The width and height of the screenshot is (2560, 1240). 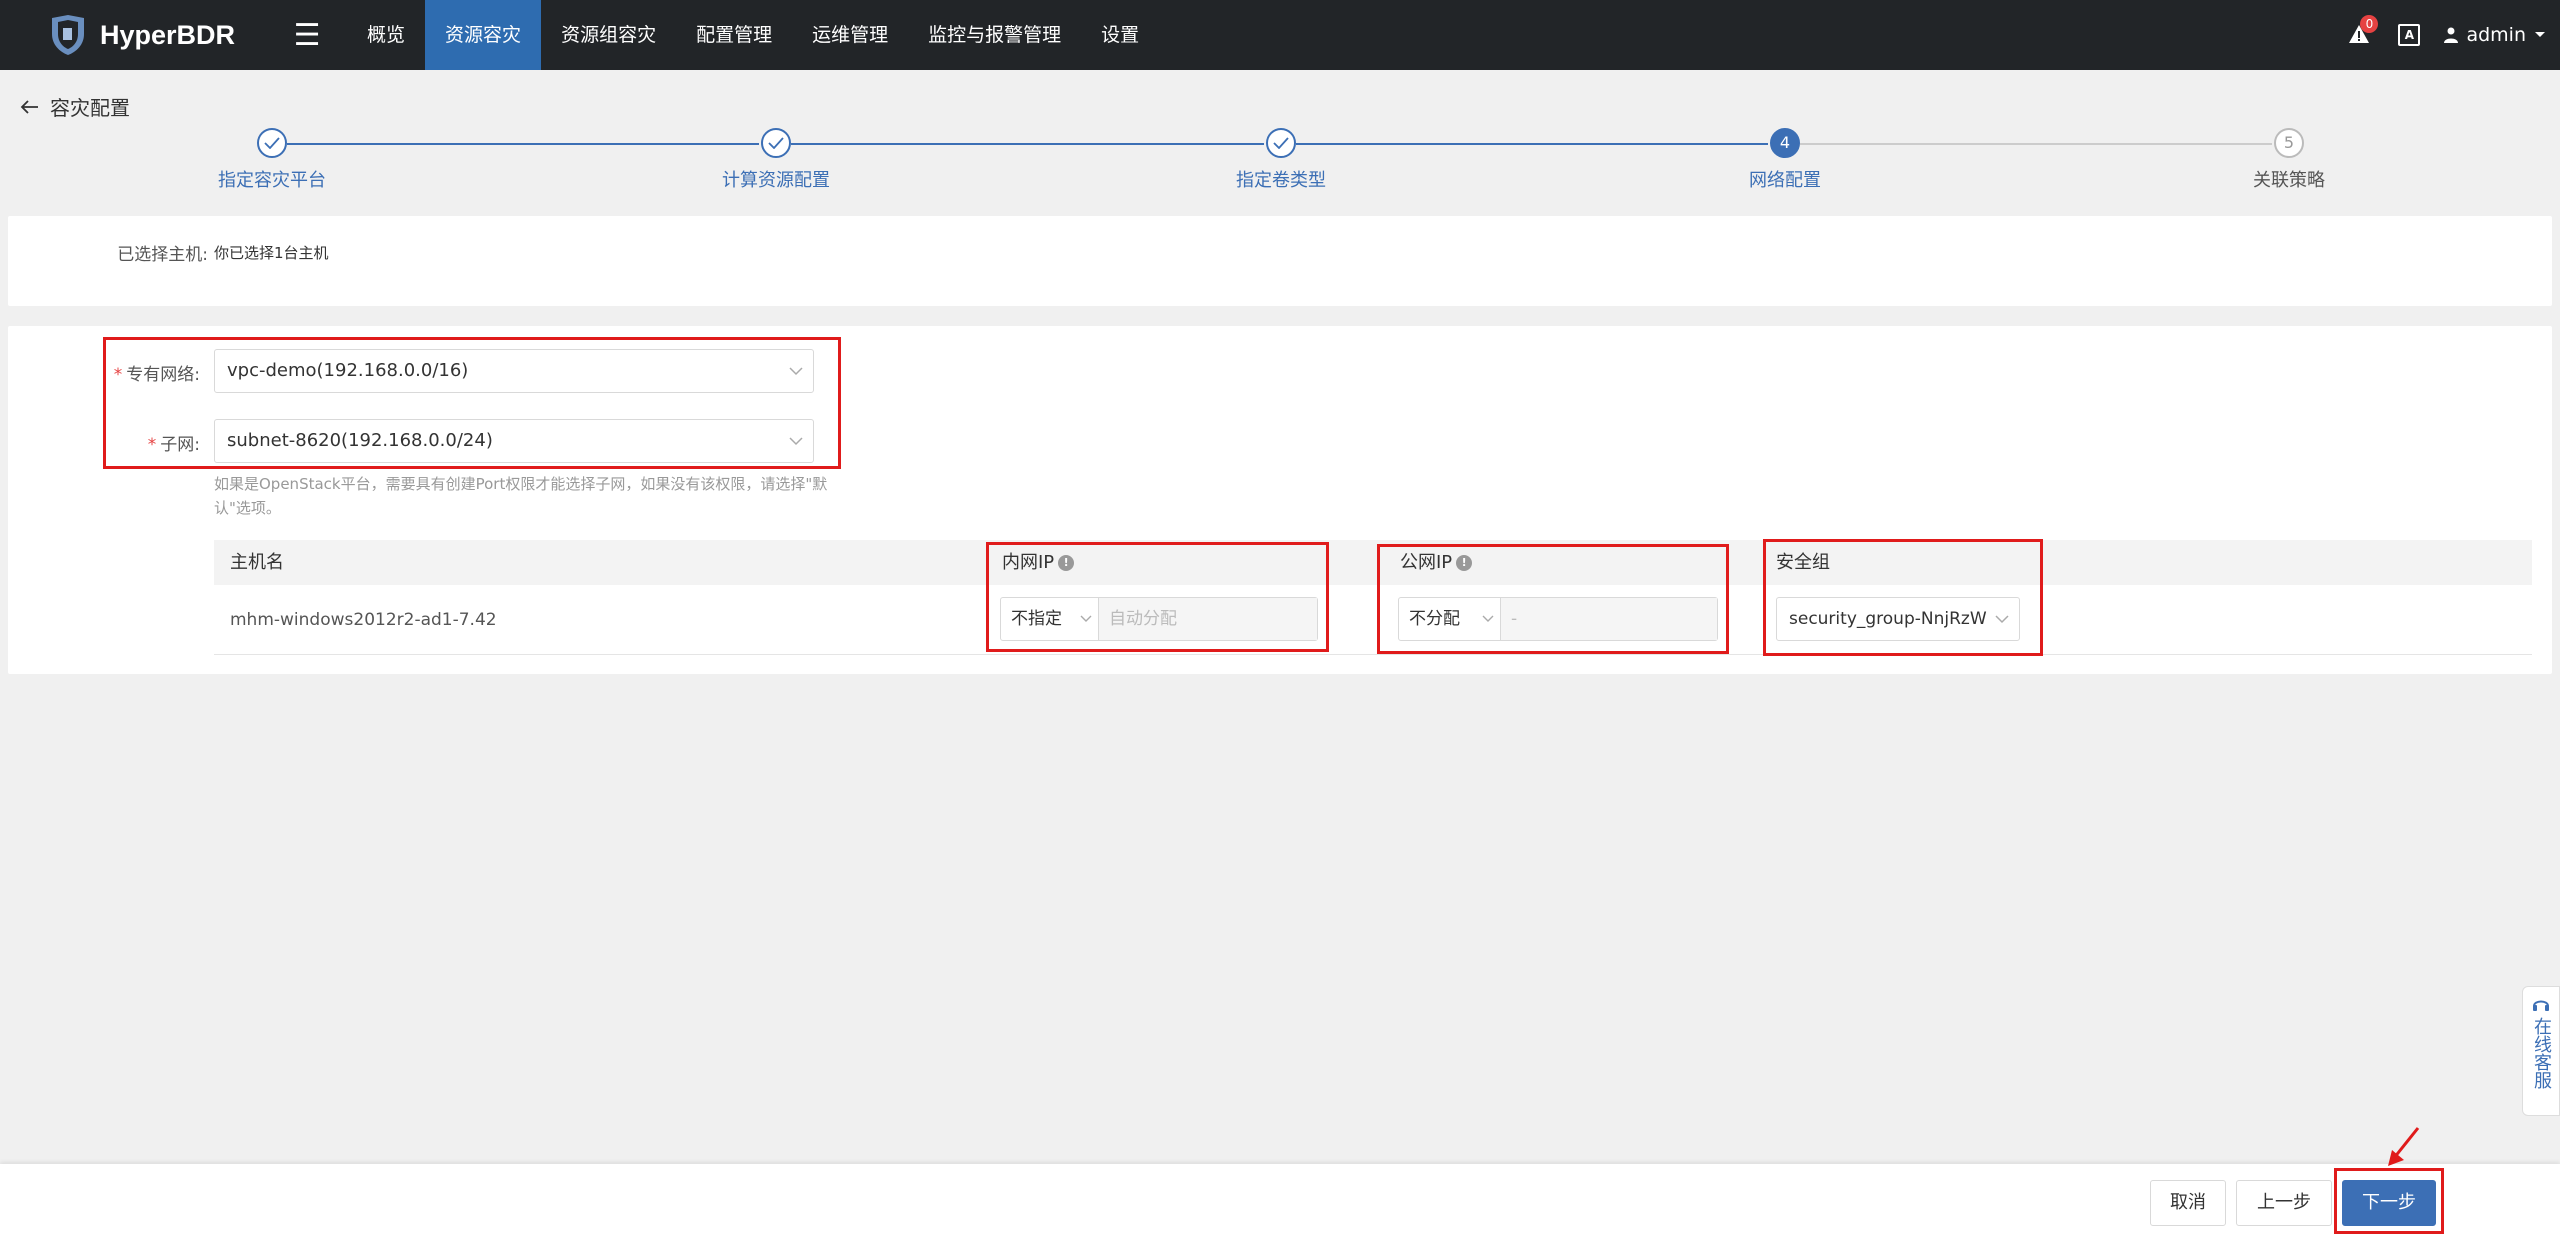 I want to click on user-icon, so click(x=2451, y=35).